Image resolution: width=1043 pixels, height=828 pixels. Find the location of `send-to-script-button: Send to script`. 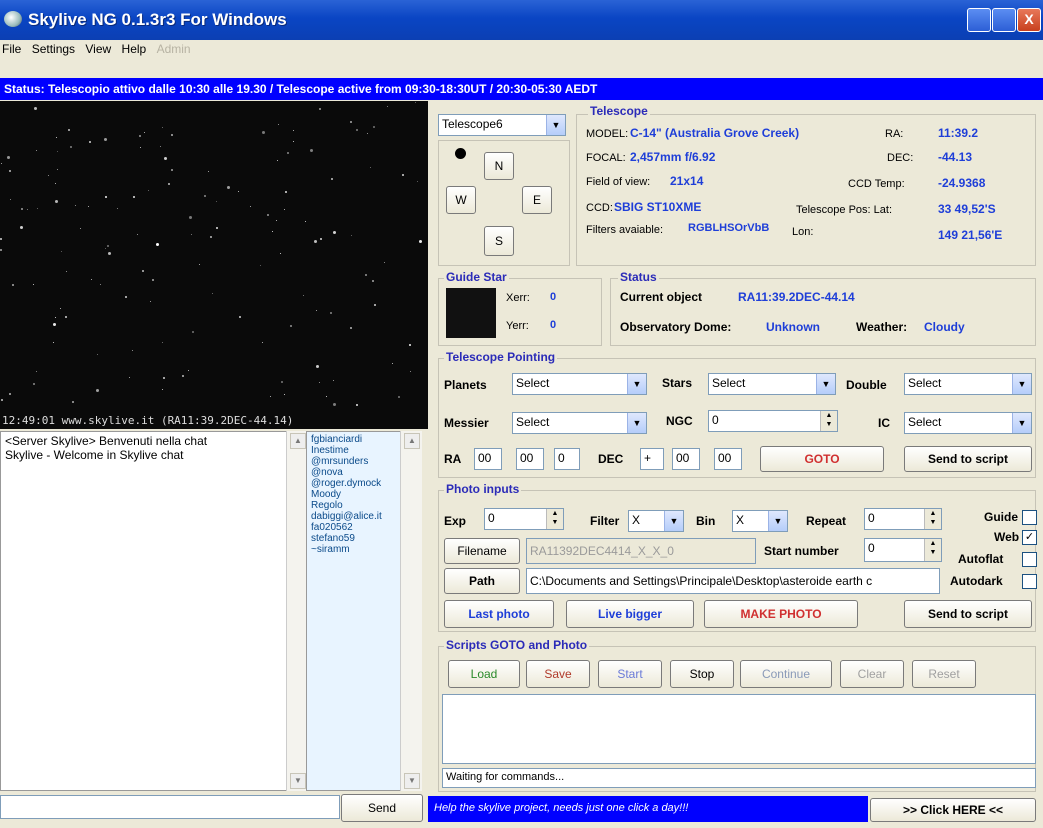

send-to-script-button: Send to script is located at coordinates (968, 459).